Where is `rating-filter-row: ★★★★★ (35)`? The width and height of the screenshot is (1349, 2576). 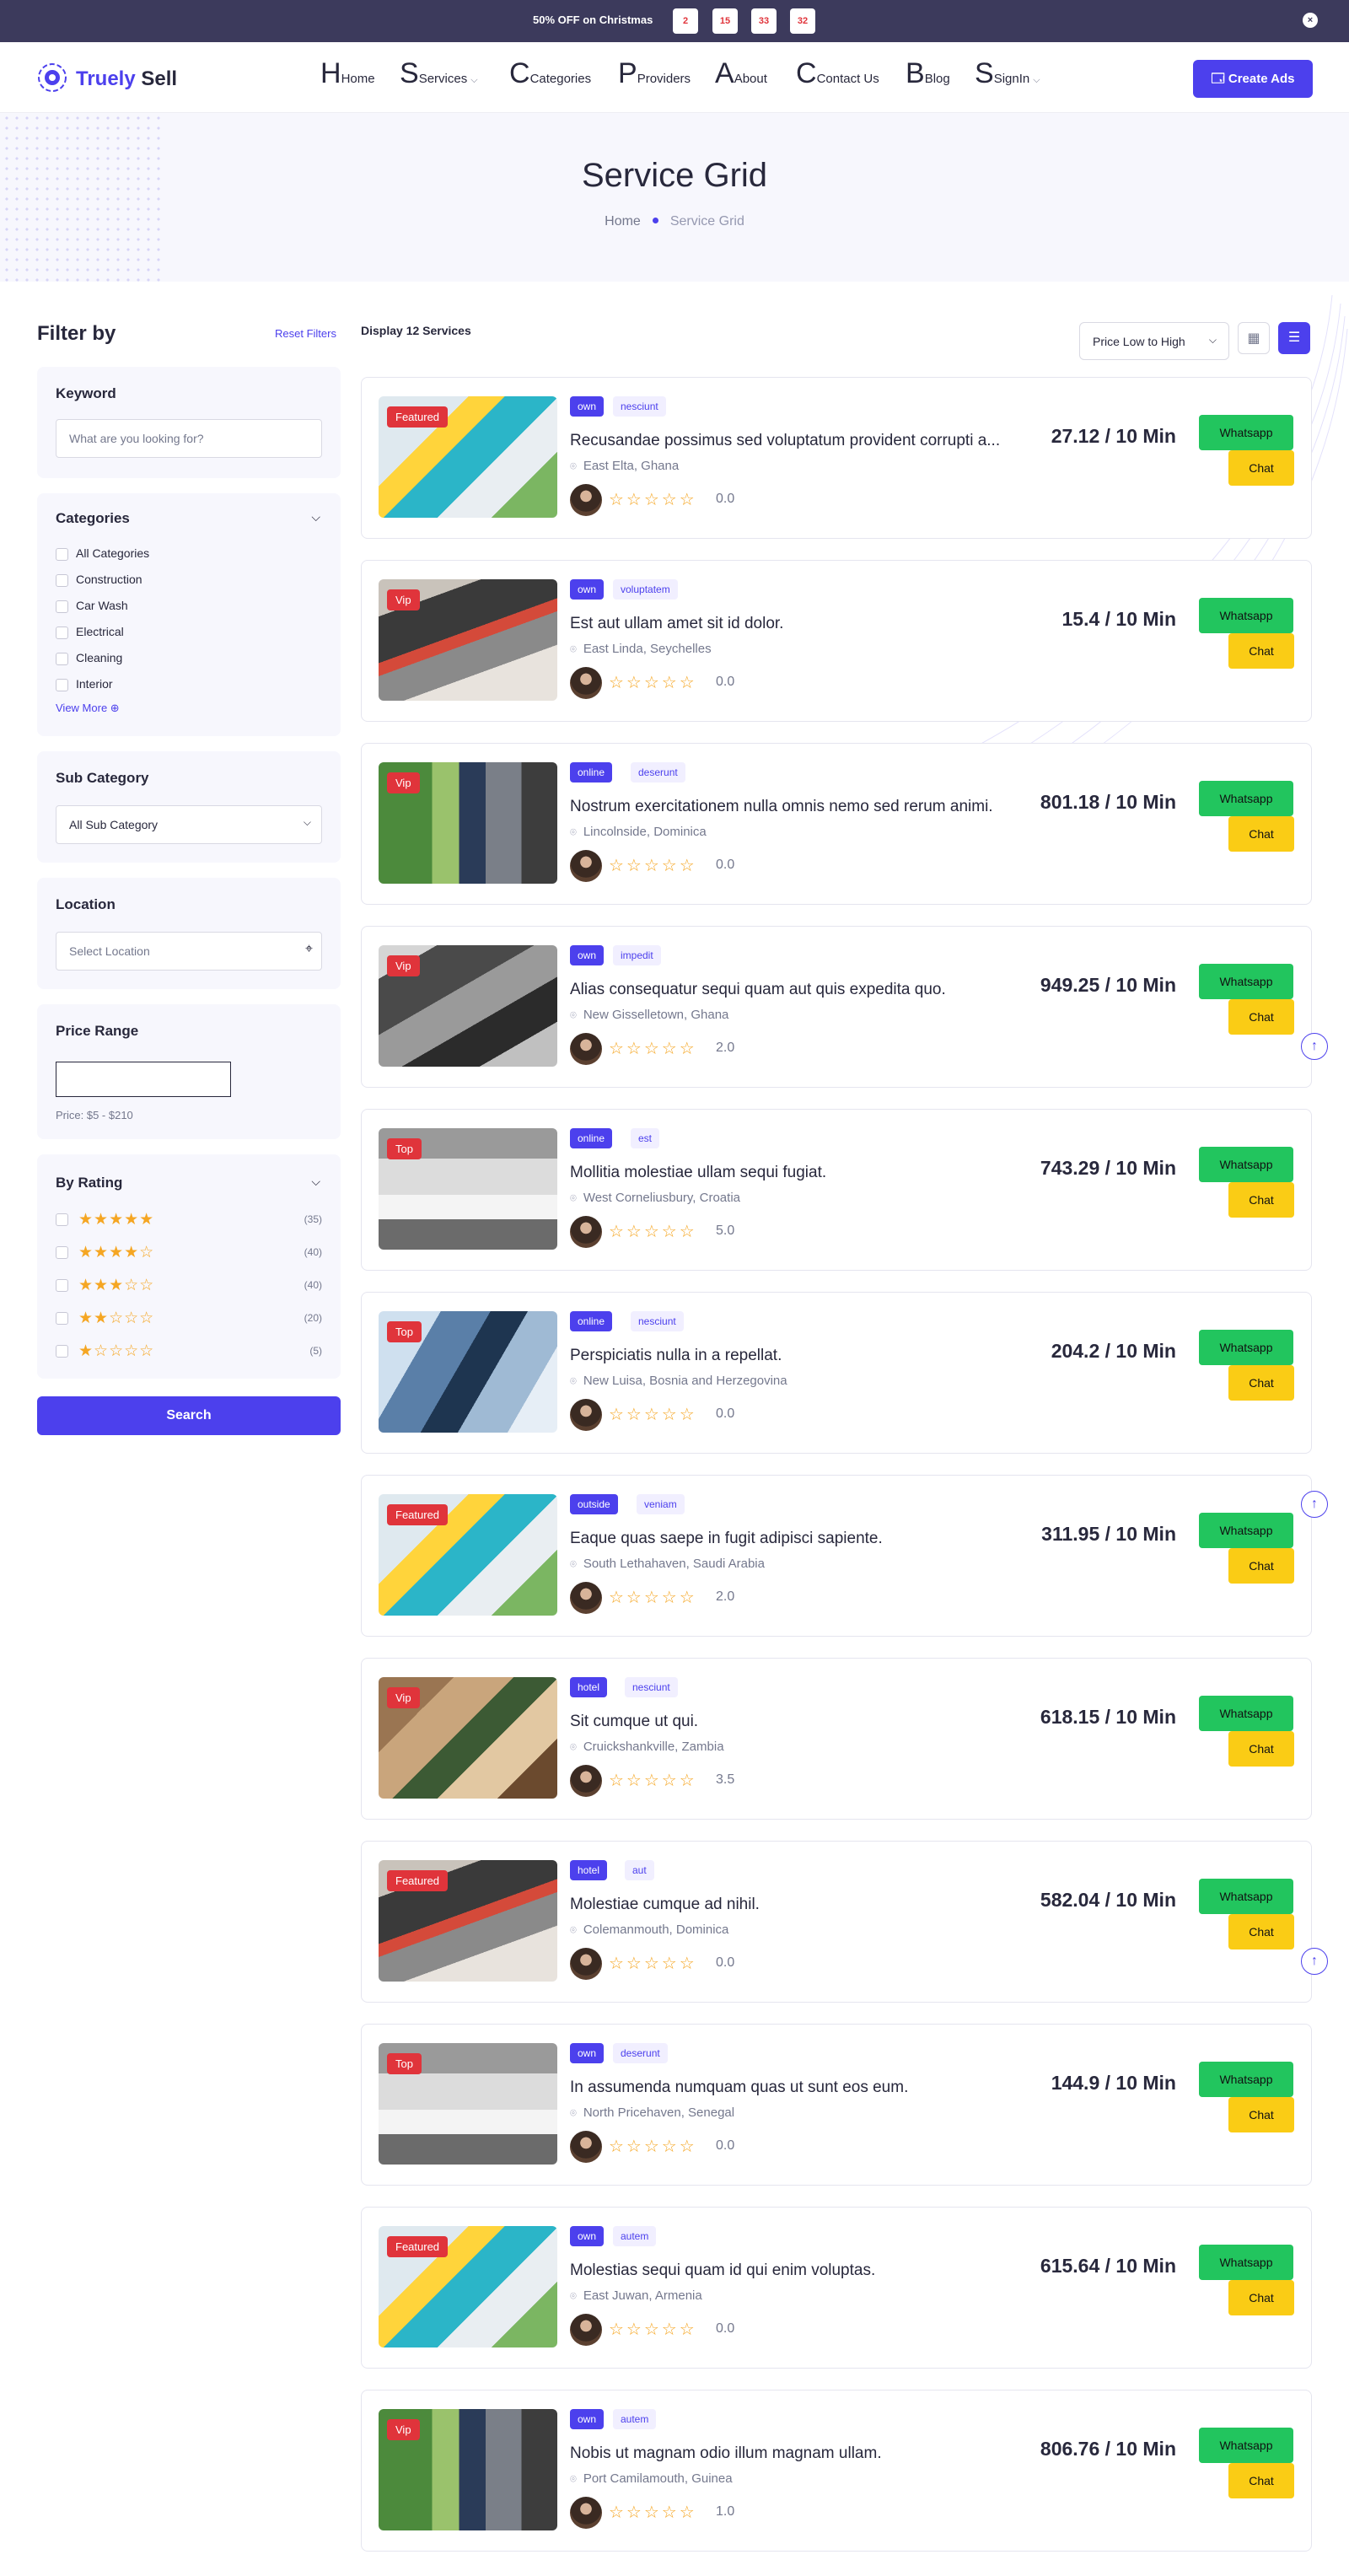 rating-filter-row: ★★★★★ (35) is located at coordinates (189, 1220).